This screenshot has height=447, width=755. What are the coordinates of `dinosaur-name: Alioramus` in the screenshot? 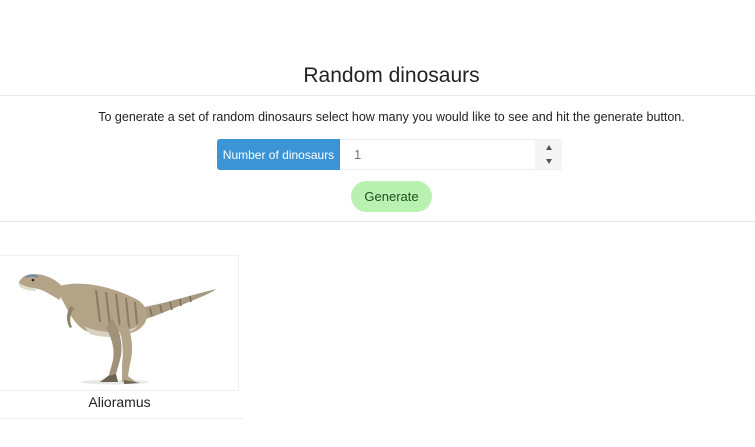 It's located at (119, 402).